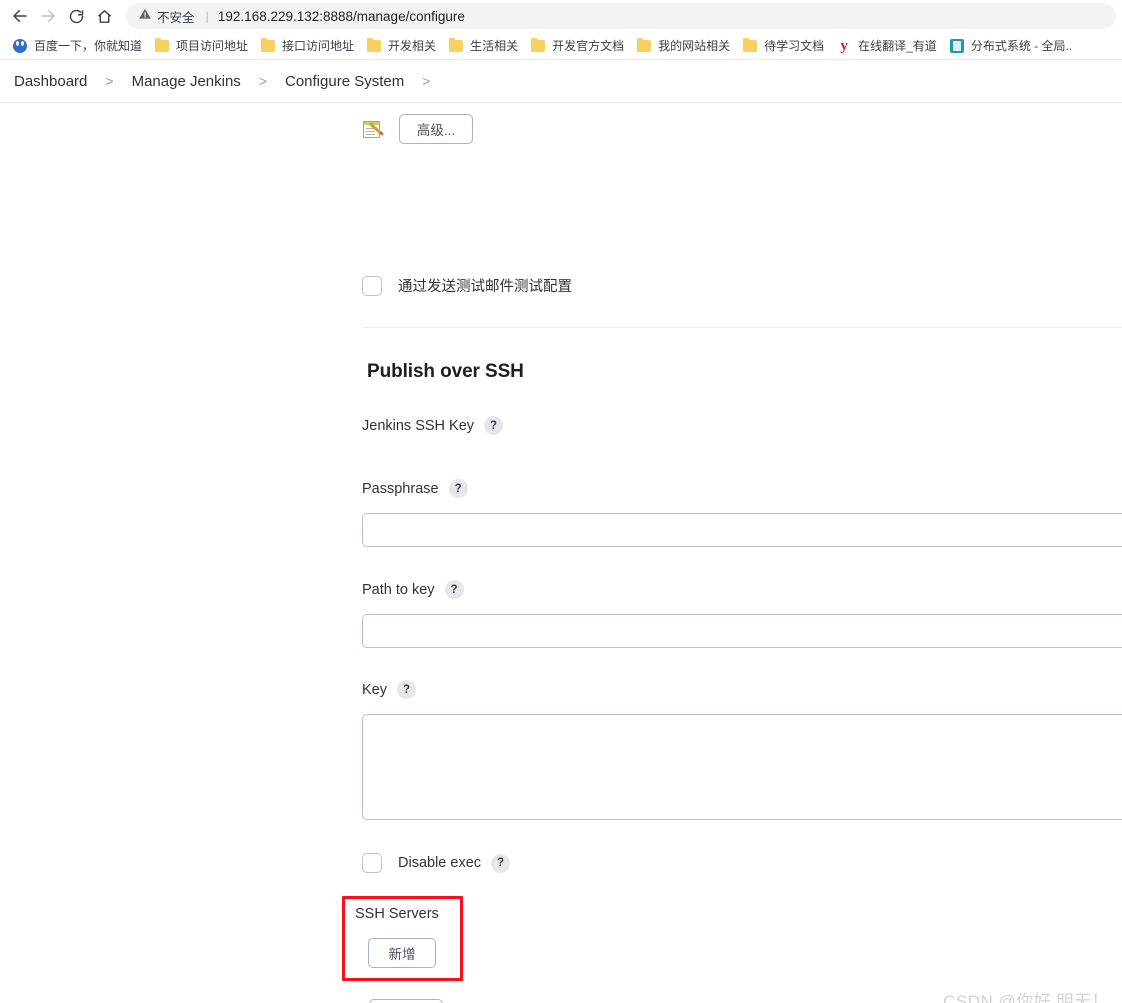 This screenshot has width=1122, height=1003. Describe the element at coordinates (341, 16) in the screenshot. I see `url-text: 192.168.229.132:8888/manage/configure` at that location.